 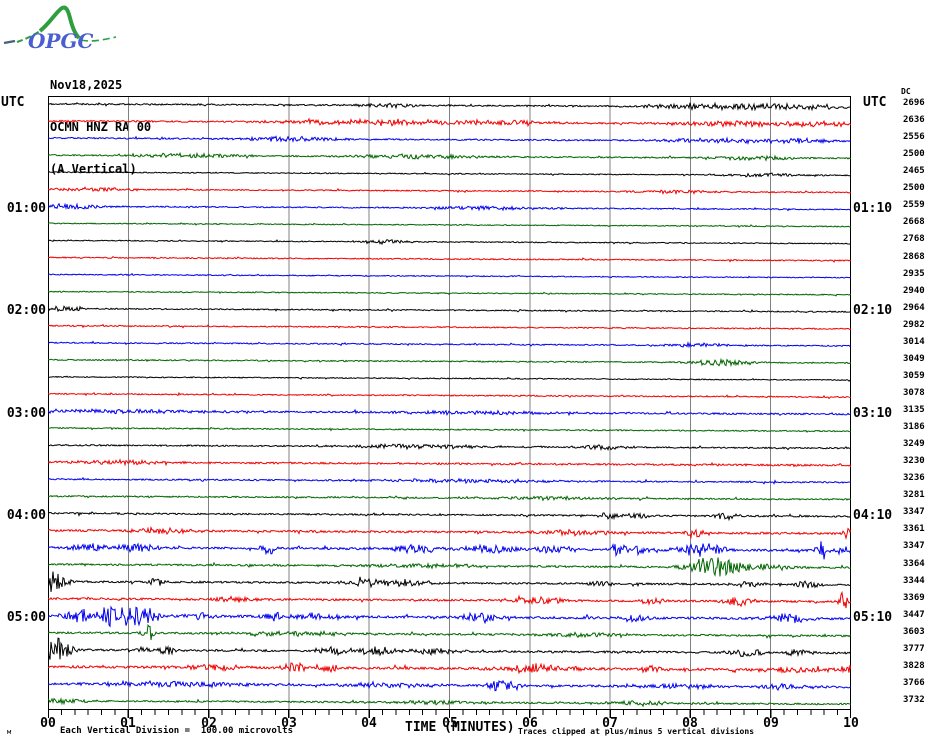 I want to click on hour-label-left: 03:00, so click(x=26, y=413).